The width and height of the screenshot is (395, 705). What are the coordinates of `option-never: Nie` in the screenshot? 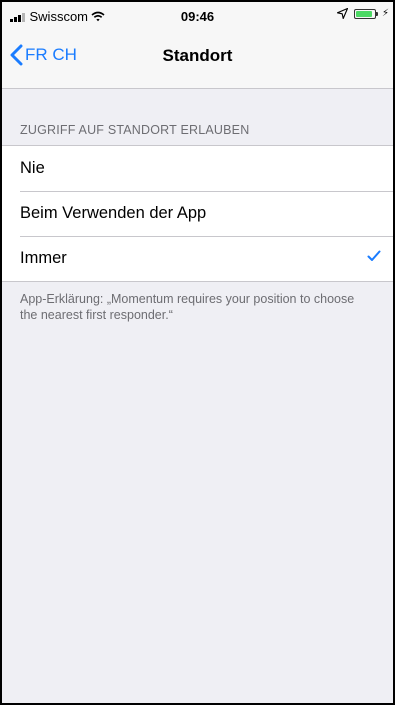 It's located at (197, 168).